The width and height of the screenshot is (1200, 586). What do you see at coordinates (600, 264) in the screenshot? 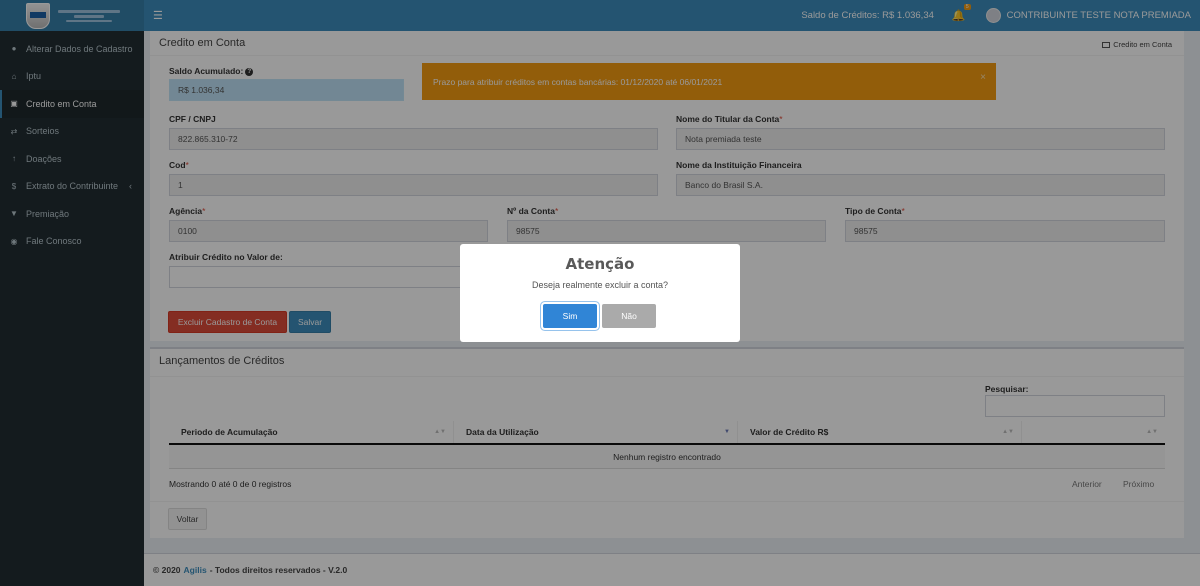
I see `dialog-title: Atenção` at bounding box center [600, 264].